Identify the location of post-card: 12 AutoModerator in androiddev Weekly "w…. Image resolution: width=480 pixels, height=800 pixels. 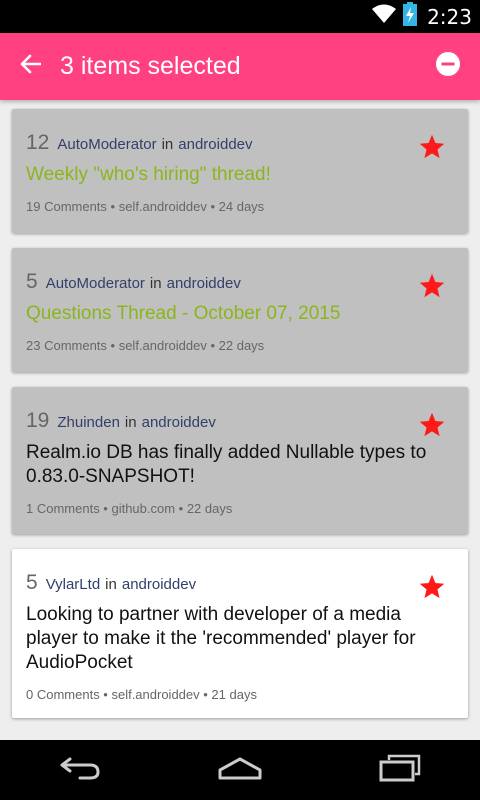
(240, 171).